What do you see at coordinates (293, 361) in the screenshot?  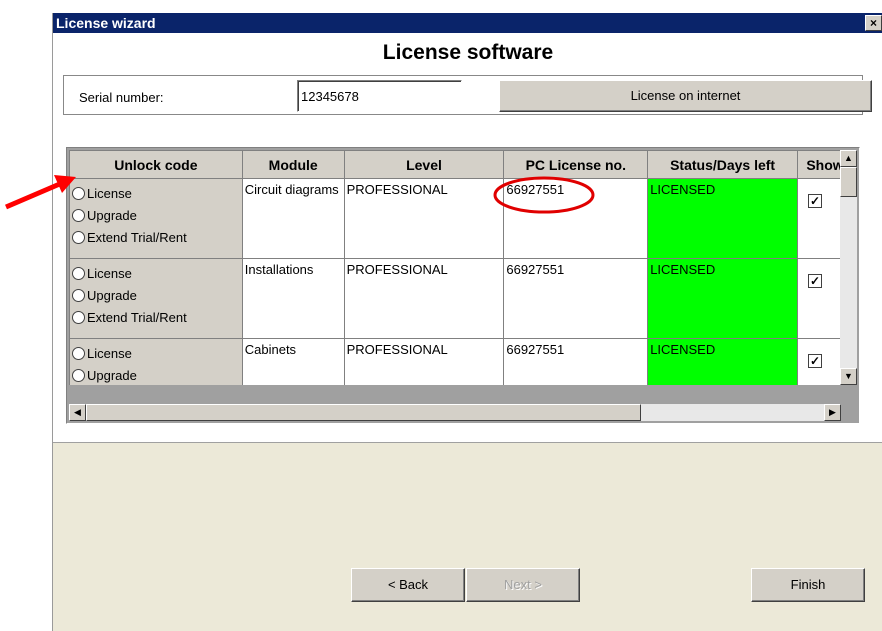 I see `module-cell: Cabinets` at bounding box center [293, 361].